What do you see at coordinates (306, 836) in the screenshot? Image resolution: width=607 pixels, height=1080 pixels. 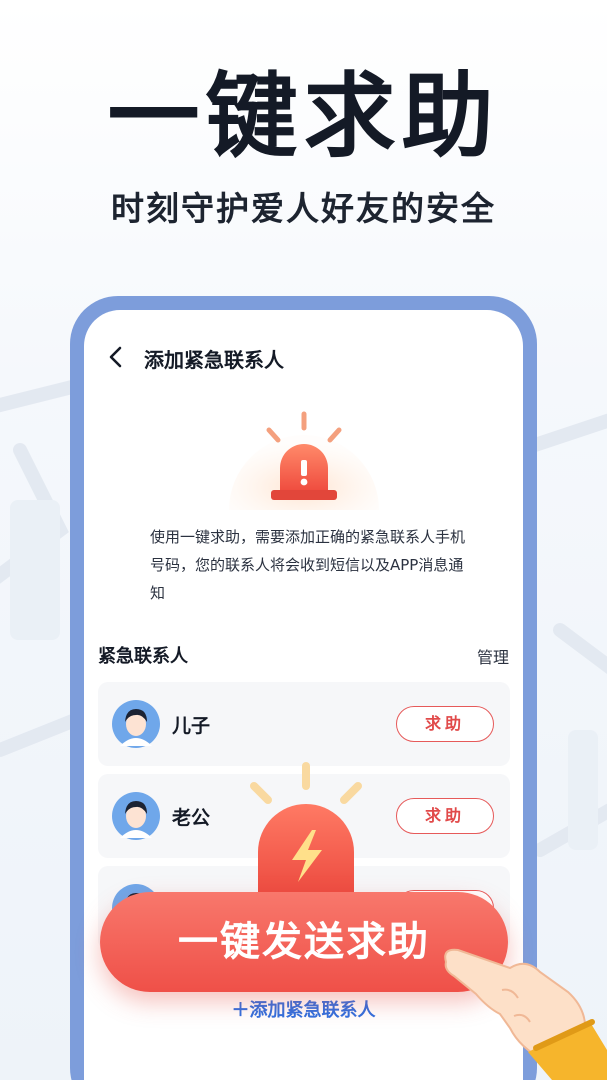 I see `lightning-alarm-icon` at bounding box center [306, 836].